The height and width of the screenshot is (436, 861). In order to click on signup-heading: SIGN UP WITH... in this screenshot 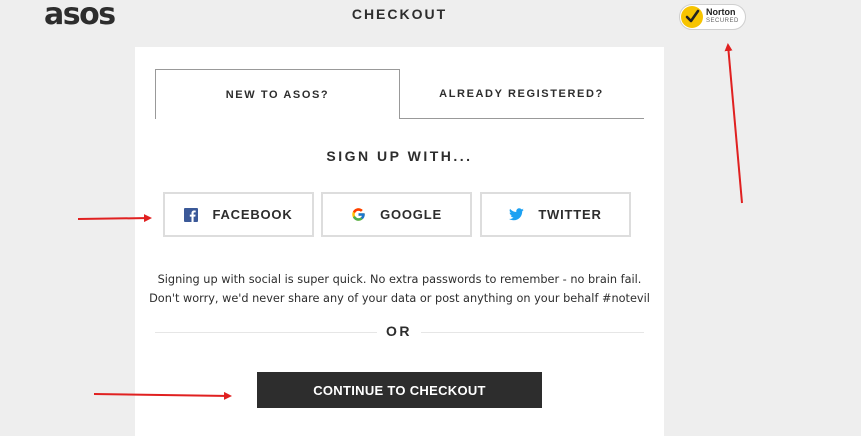, I will do `click(399, 156)`.